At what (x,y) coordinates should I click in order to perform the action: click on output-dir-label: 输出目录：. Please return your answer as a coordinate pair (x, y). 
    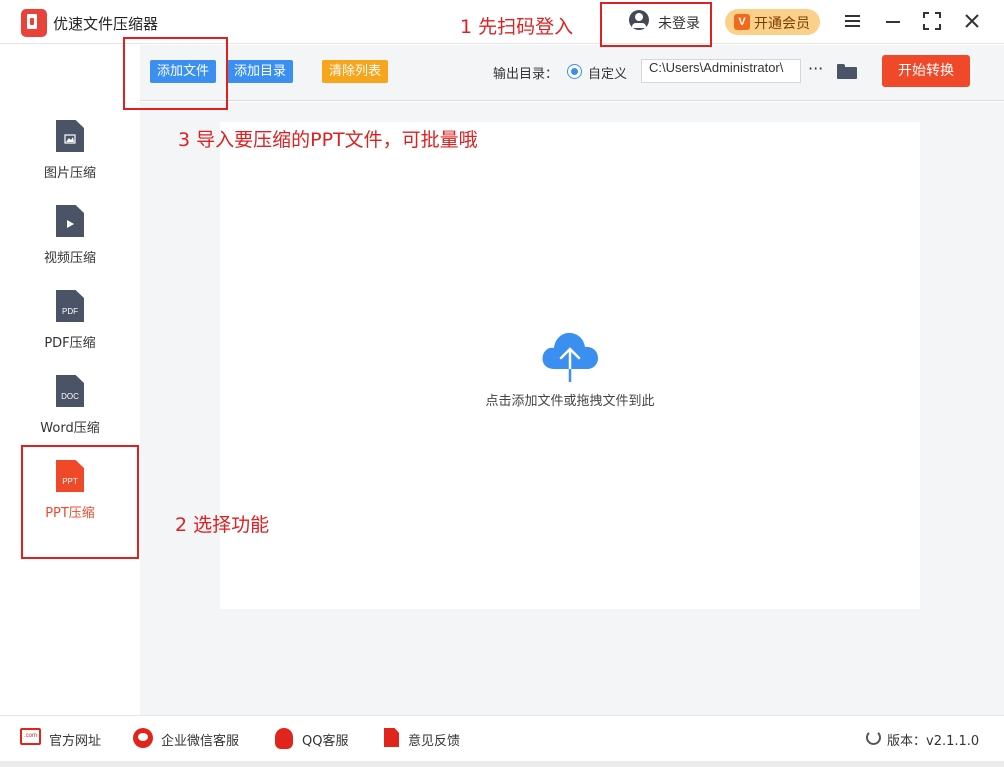
    Looking at the image, I should click on (526, 74).